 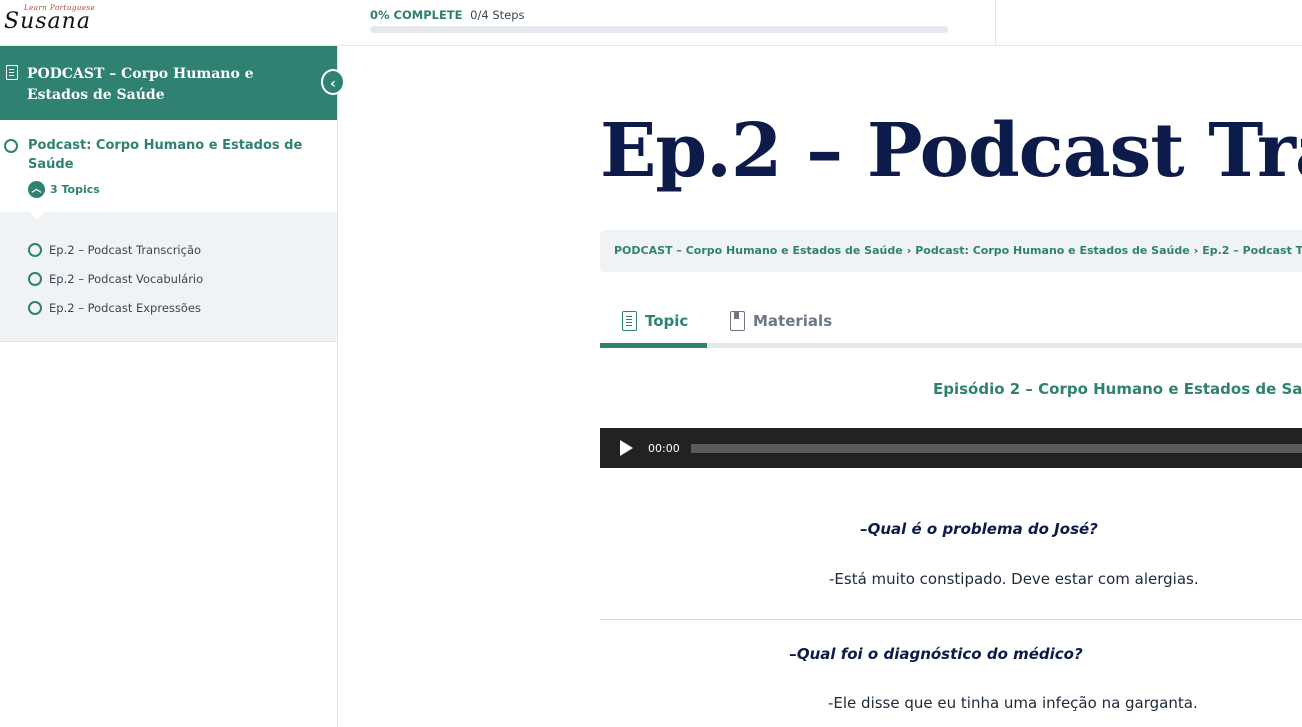 I want to click on topic-item: Ep.2 – Podcast Expressões, so click(x=168, y=307).